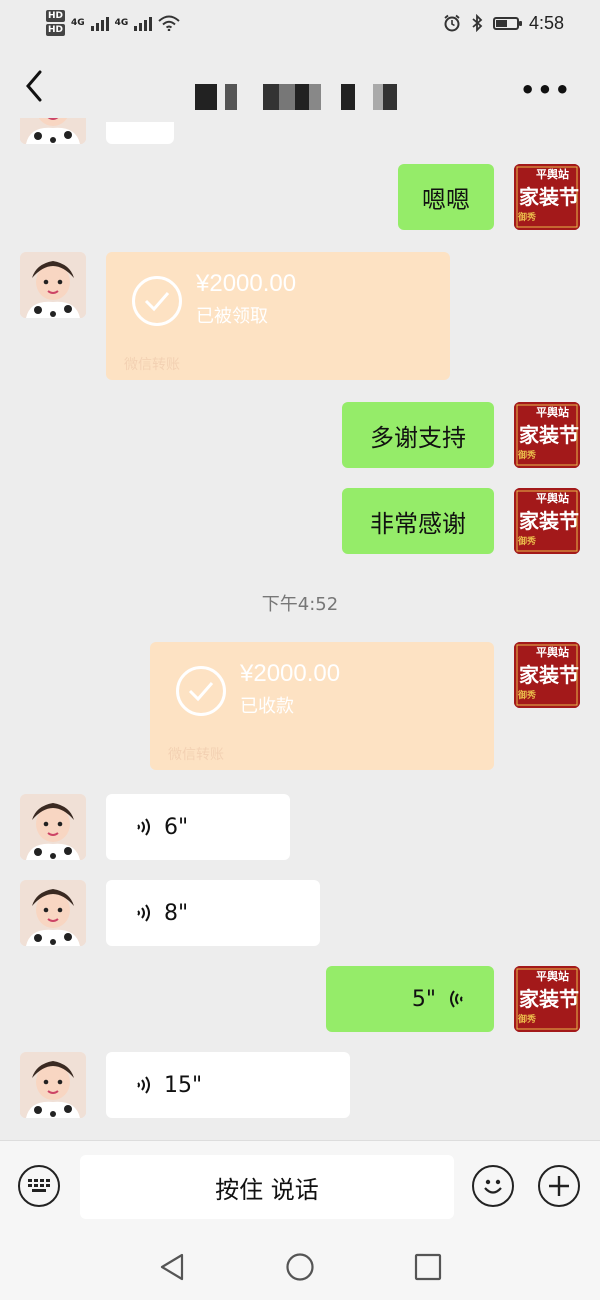  Describe the element at coordinates (300, 23) in the screenshot. I see `status-bar: HD HD 4G 4G 4:58` at that location.